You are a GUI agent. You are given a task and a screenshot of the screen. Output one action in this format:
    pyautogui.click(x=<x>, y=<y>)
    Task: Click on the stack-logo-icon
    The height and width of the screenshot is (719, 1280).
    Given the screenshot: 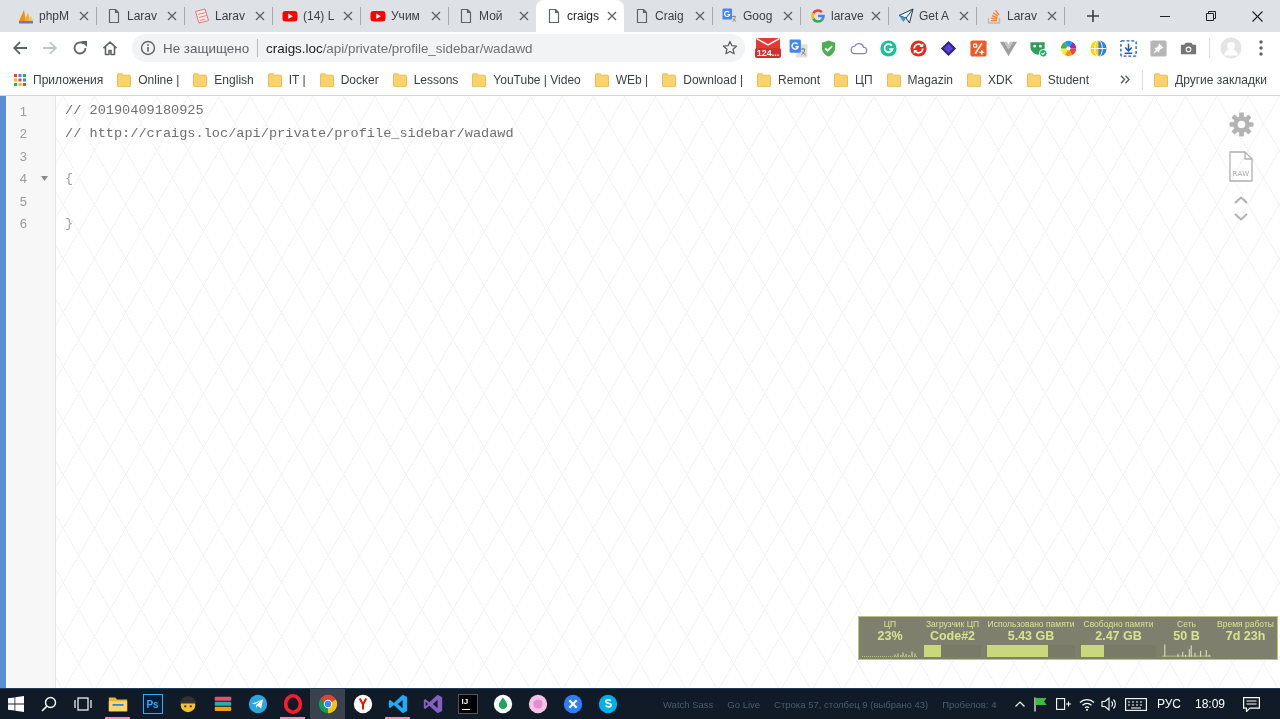 What is the action you would take?
    pyautogui.click(x=994, y=16)
    